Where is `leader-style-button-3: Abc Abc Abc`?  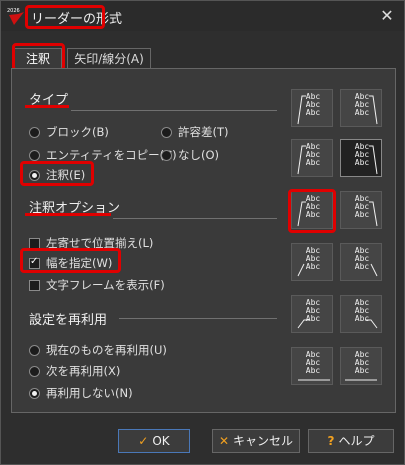 leader-style-button-3: Abc Abc Abc is located at coordinates (312, 158).